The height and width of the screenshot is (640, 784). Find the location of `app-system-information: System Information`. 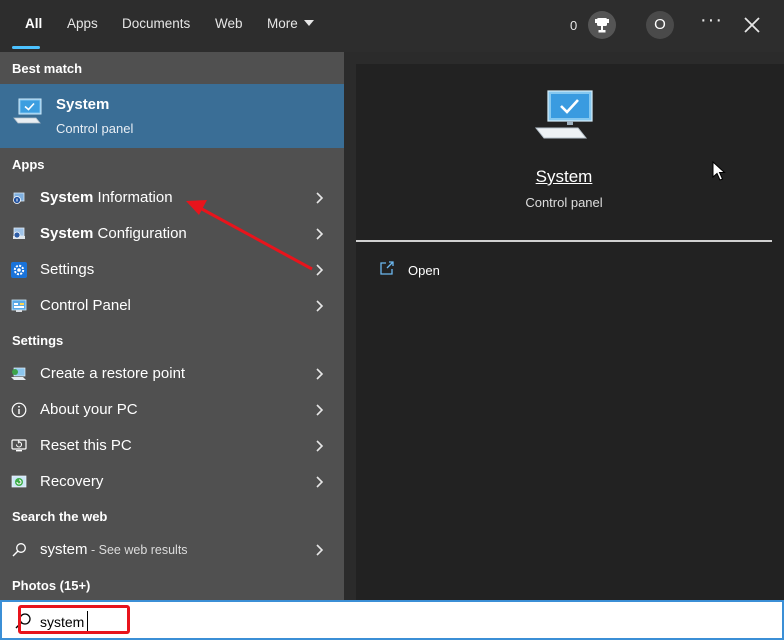

app-system-information: System Information is located at coordinates (172, 198).